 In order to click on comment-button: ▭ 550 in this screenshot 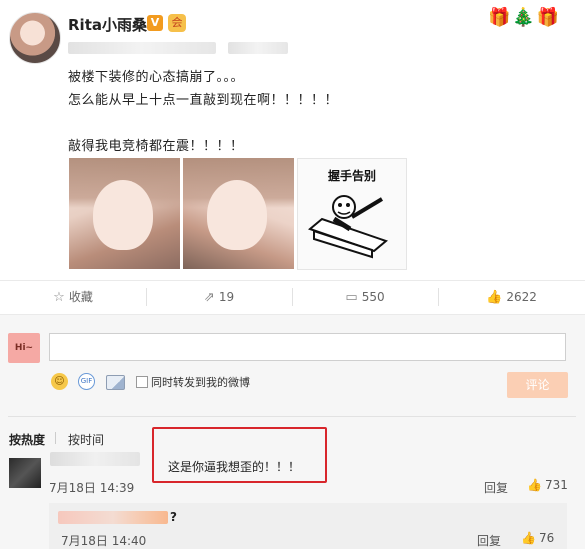, I will do `click(365, 297)`.